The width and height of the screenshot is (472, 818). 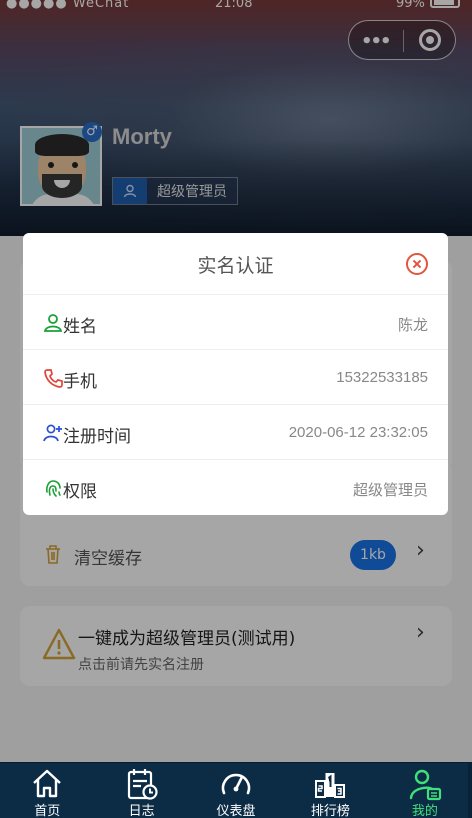 What do you see at coordinates (141, 811) in the screenshot?
I see `tab-log-label: 日志` at bounding box center [141, 811].